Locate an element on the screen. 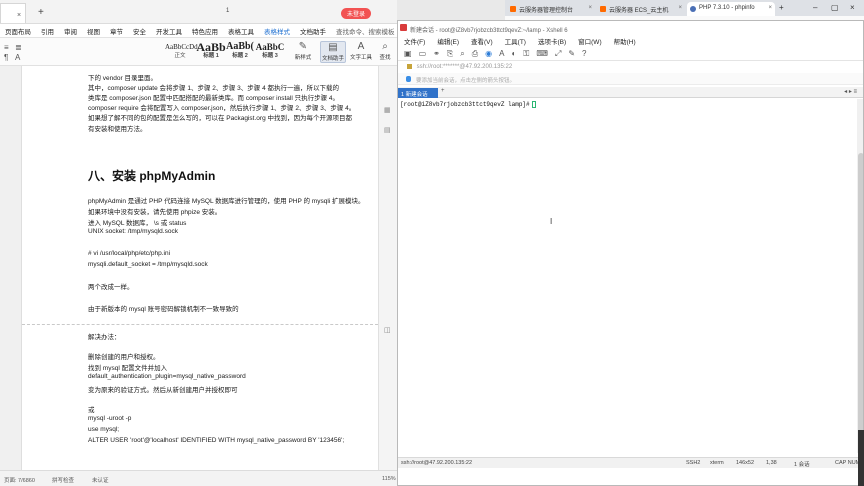 The height and width of the screenshot is (486, 864). style-sample: AaBb is located at coordinates (211, 47).